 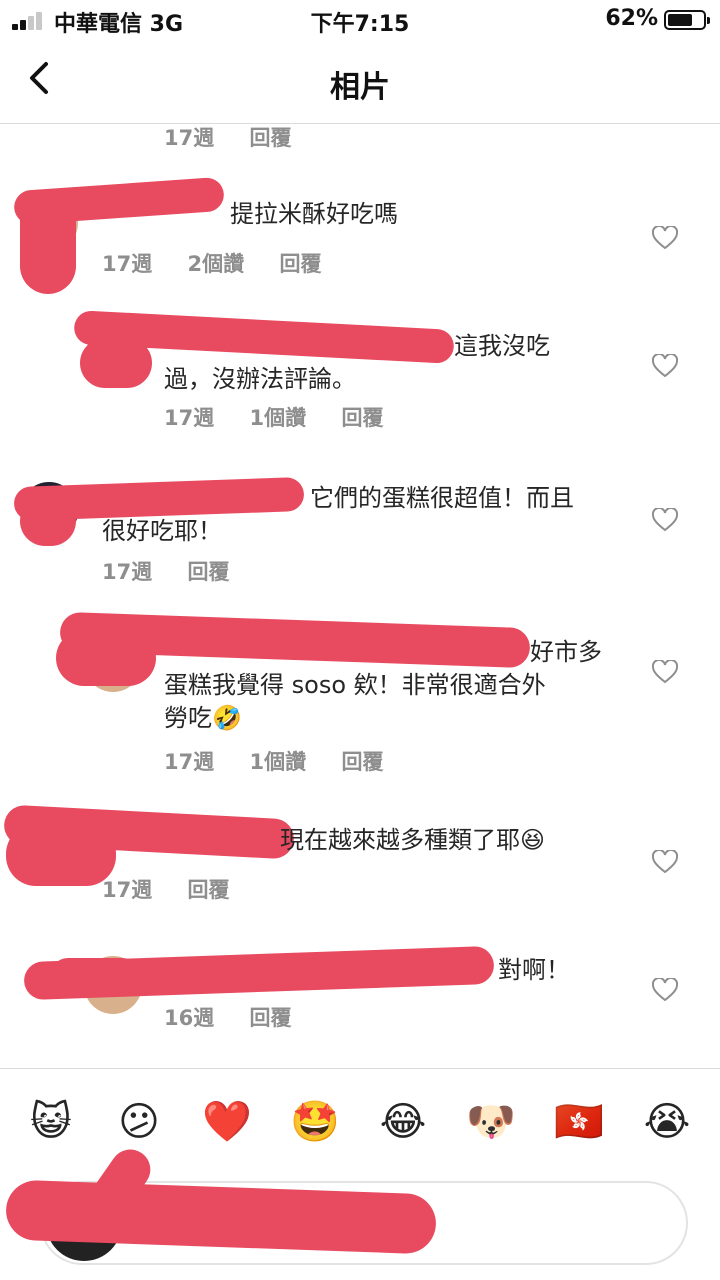 What do you see at coordinates (491, 1122) in the screenshot?
I see `emoji-button: 🐶` at bounding box center [491, 1122].